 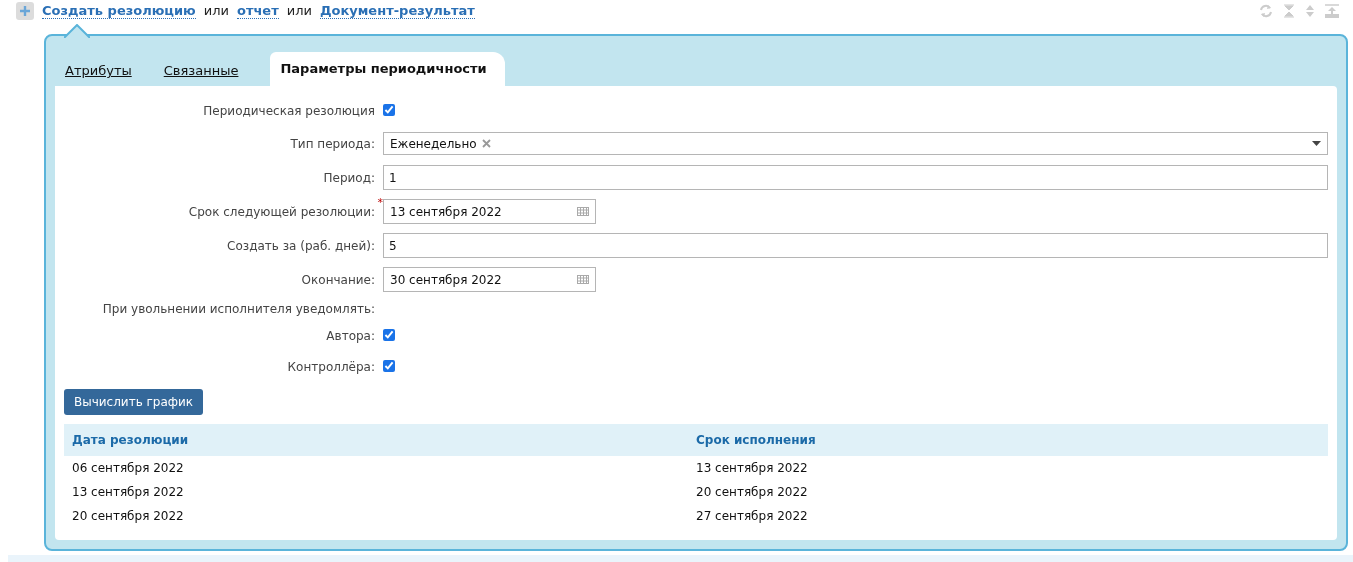 I want to click on clear-icon, so click(x=486, y=144).